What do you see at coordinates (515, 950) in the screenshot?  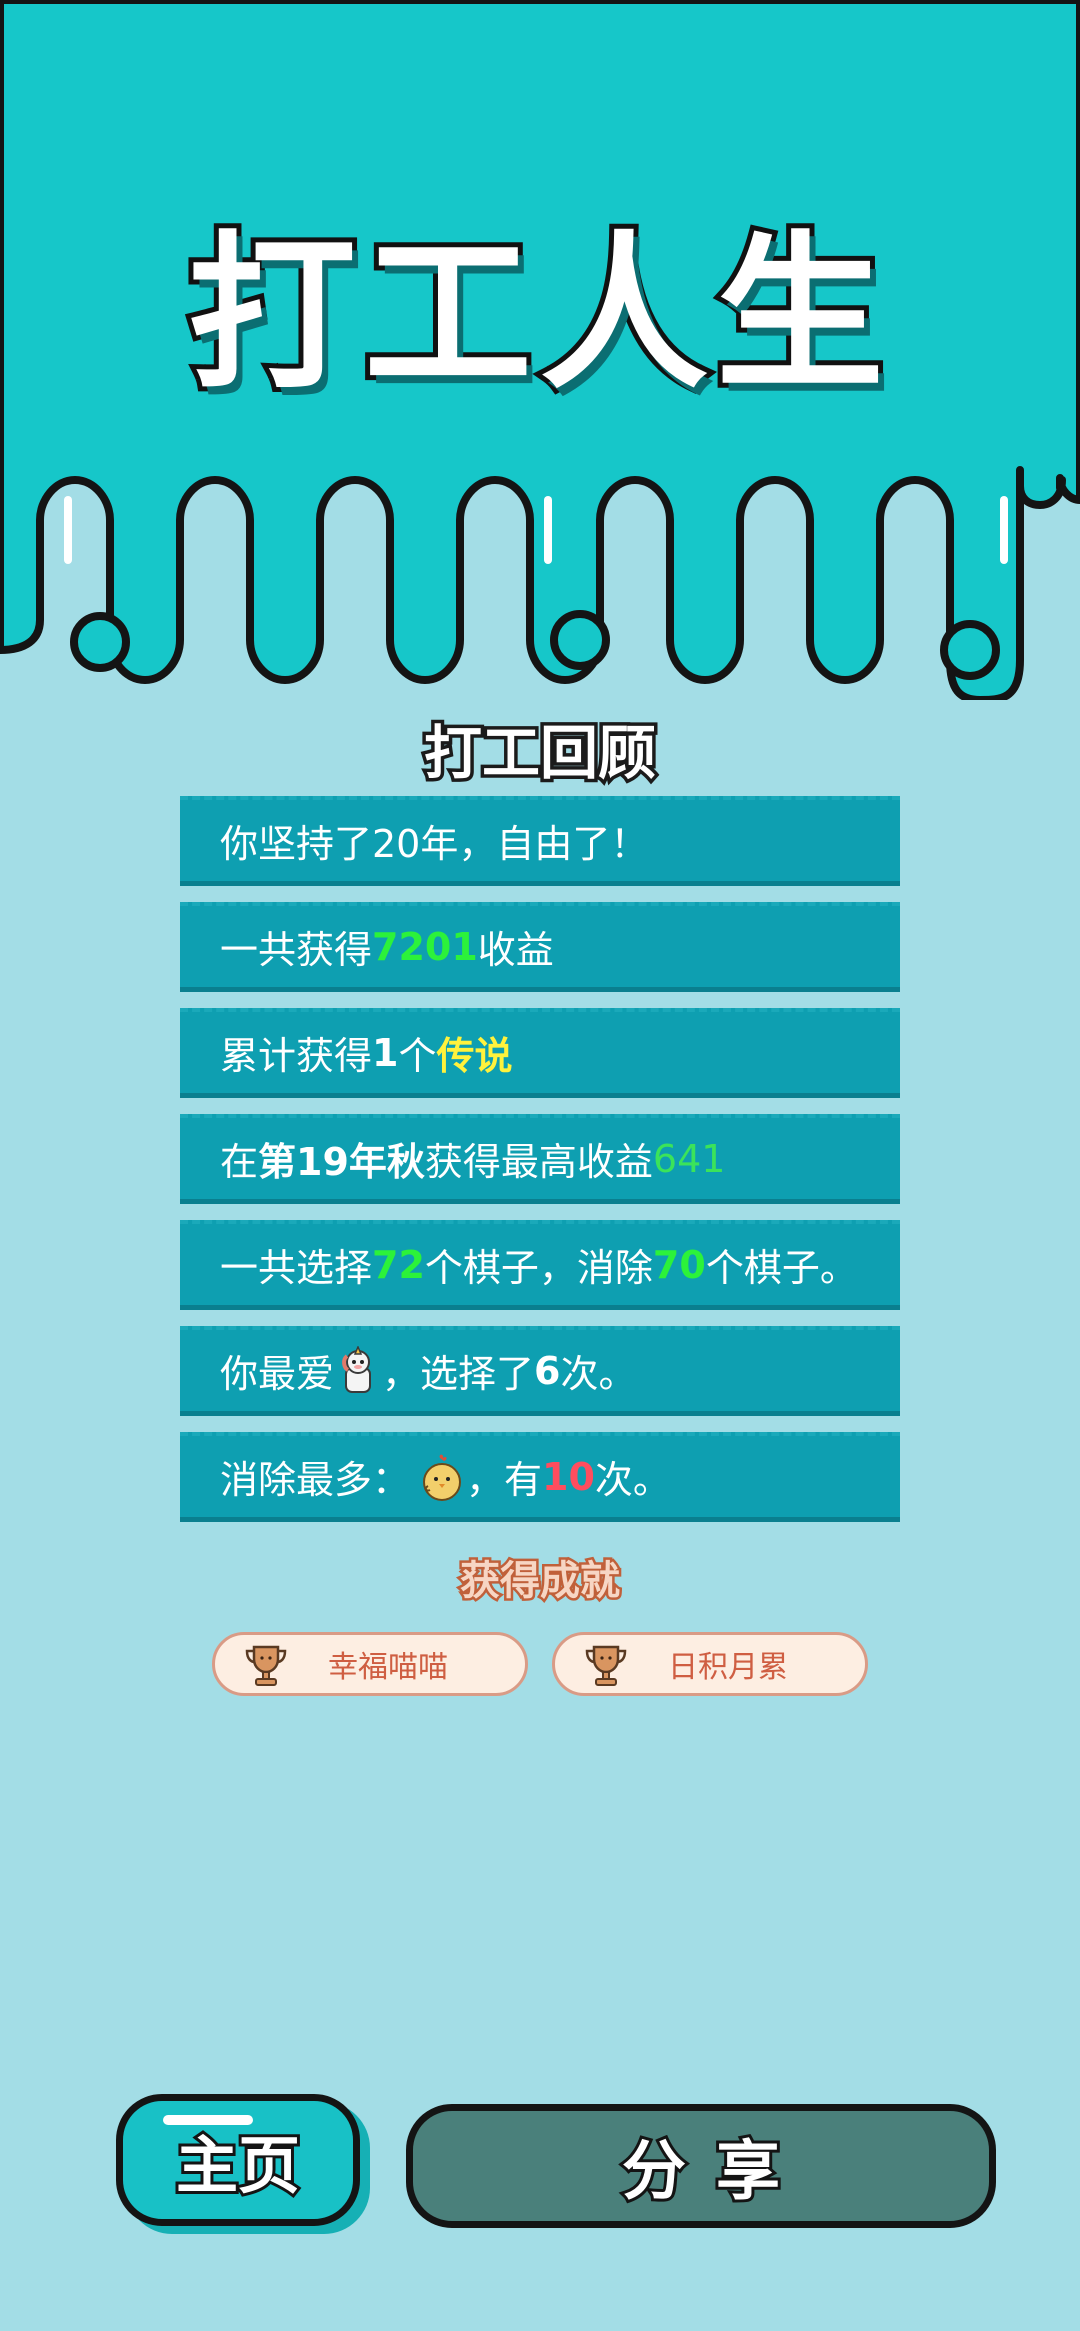 I see `total-income-suffix: 收益` at bounding box center [515, 950].